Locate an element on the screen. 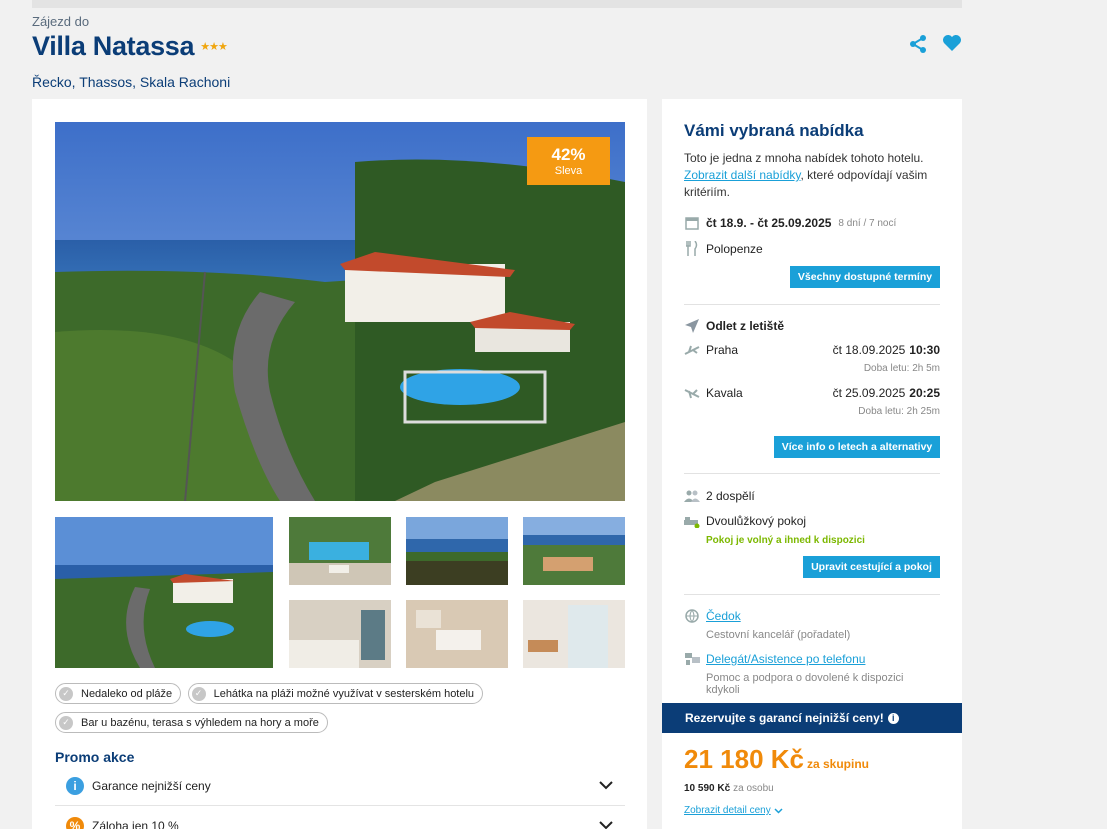  outbound-duration: Doba letu: 2h 5m is located at coordinates (901, 368).